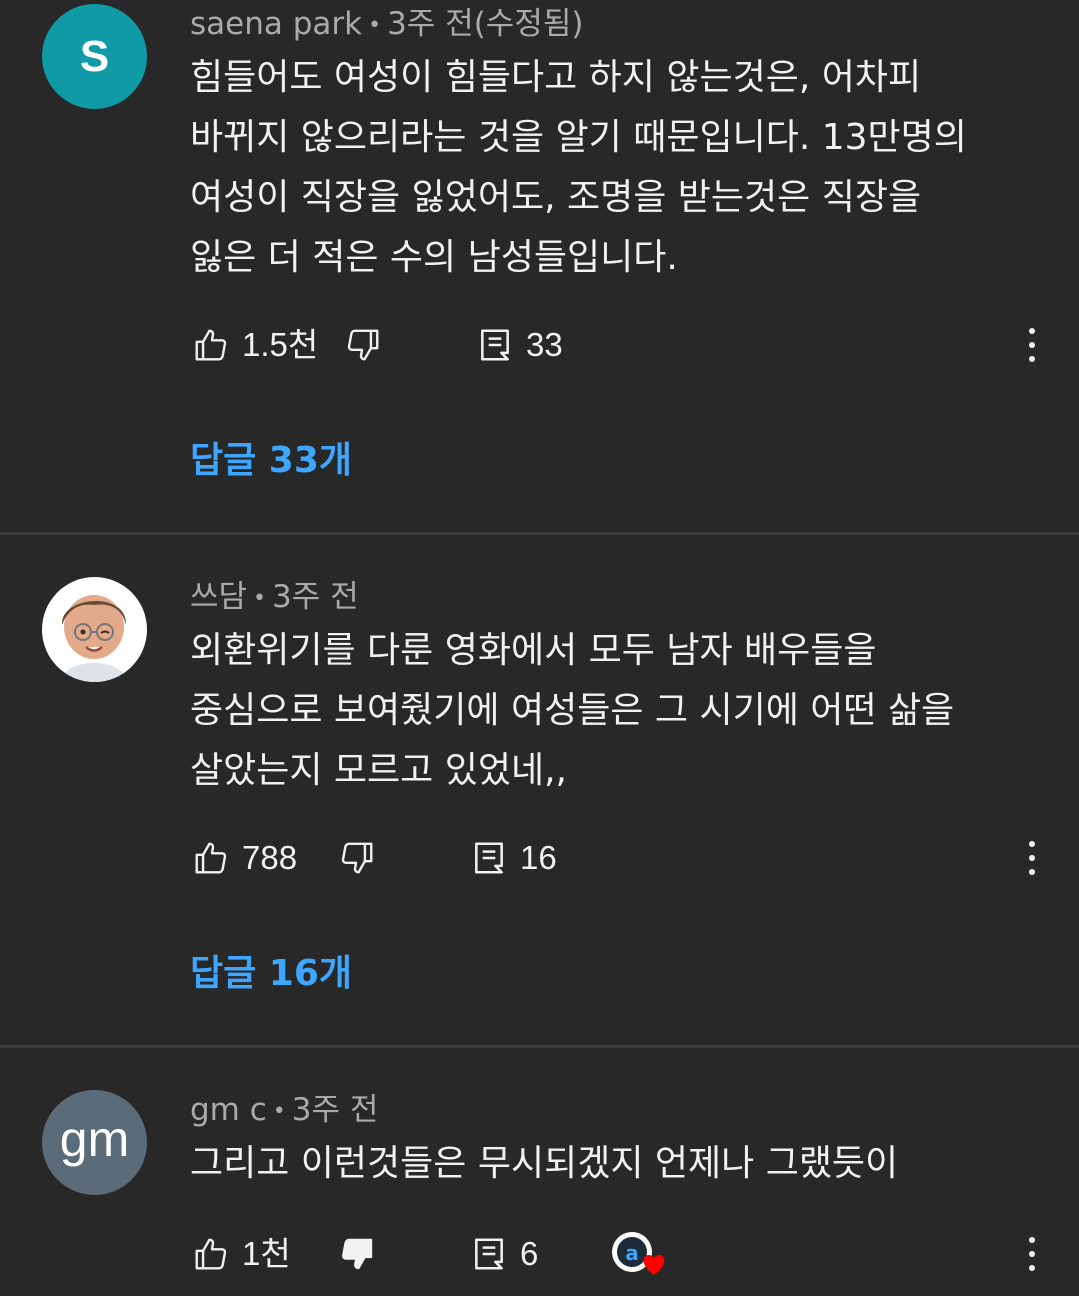 The width and height of the screenshot is (1079, 1296). I want to click on comment-meta: 쓰담 • 3주 전, so click(274, 597).